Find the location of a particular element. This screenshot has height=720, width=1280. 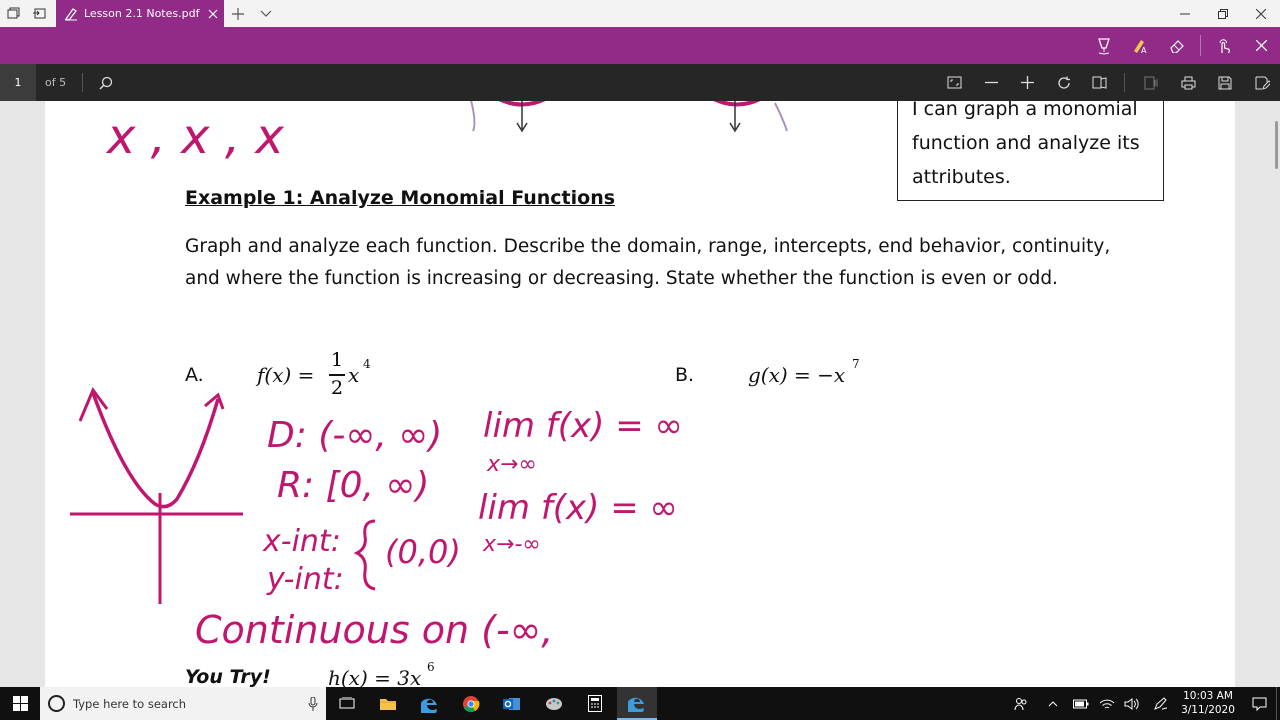

ink-domain: D: (-∞, ∞) is located at coordinates (354, 435).